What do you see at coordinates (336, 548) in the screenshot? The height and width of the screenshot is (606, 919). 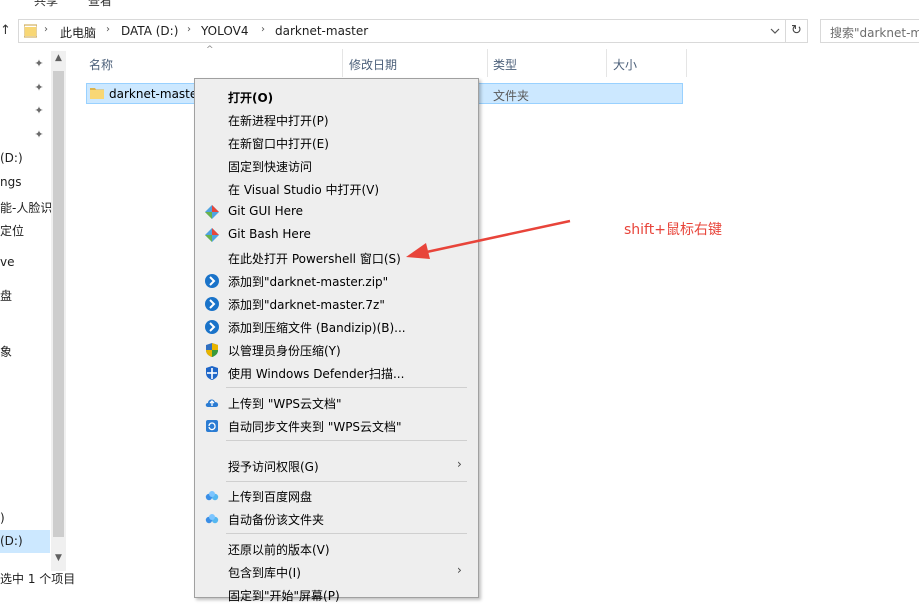 I see `menu-item-restore-versions: 还原以前的版本(V)` at bounding box center [336, 548].